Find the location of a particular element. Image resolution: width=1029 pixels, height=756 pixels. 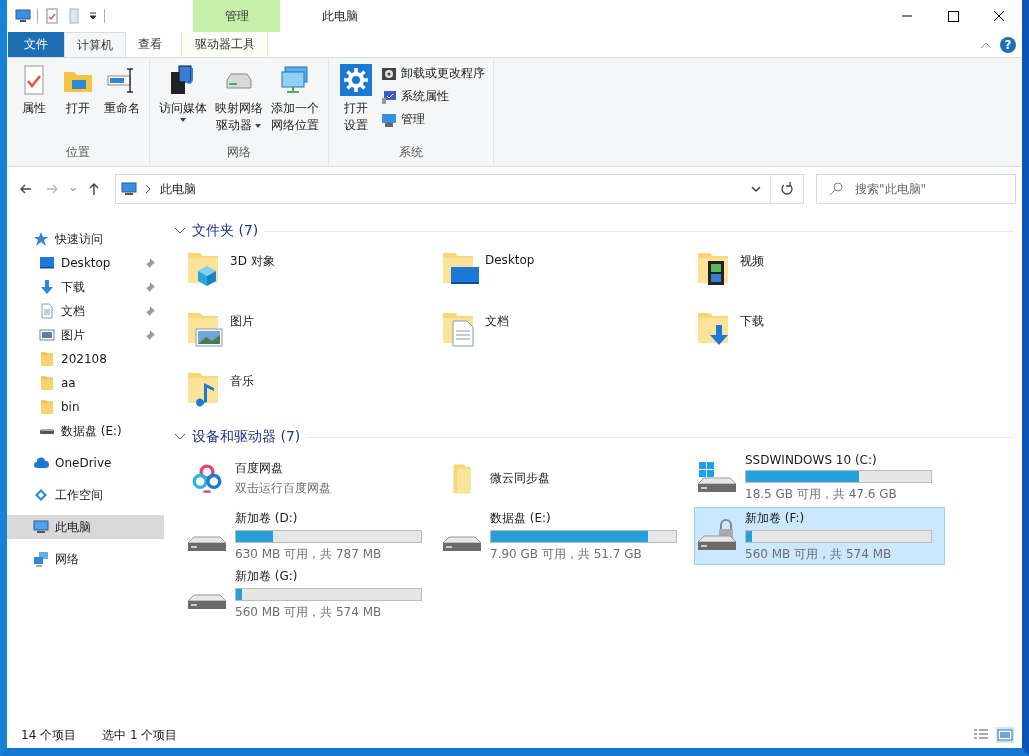

group-label: 网络 is located at coordinates (239, 152).